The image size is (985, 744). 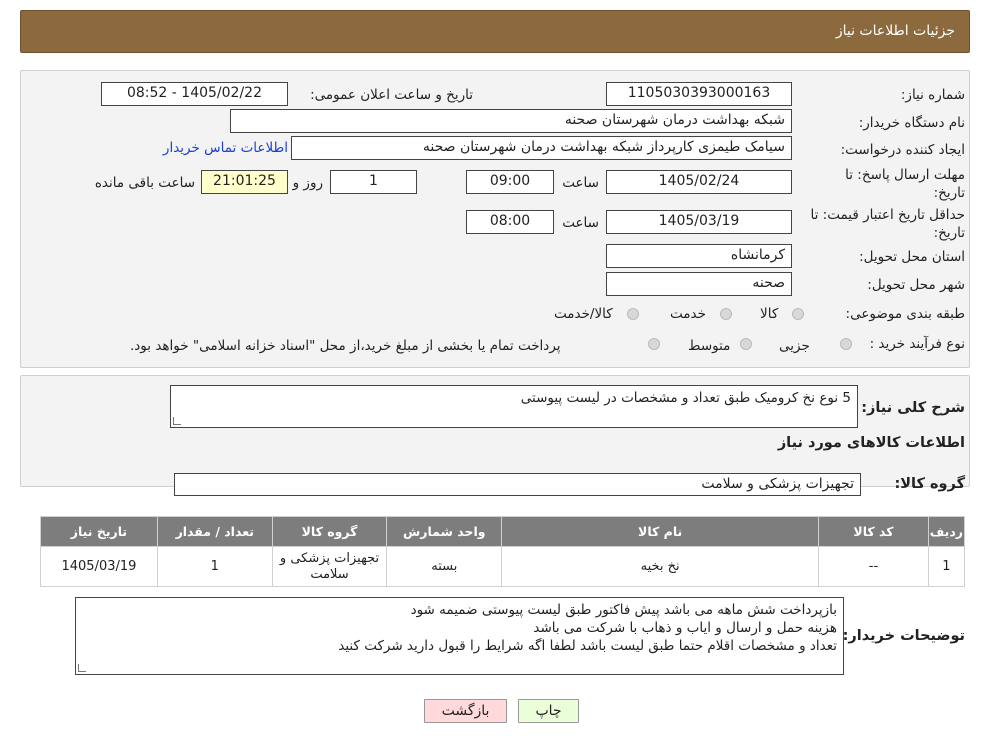 What do you see at coordinates (225, 148) in the screenshot?
I see `buyer-contact-link: اطلاعات تماس خریدار` at bounding box center [225, 148].